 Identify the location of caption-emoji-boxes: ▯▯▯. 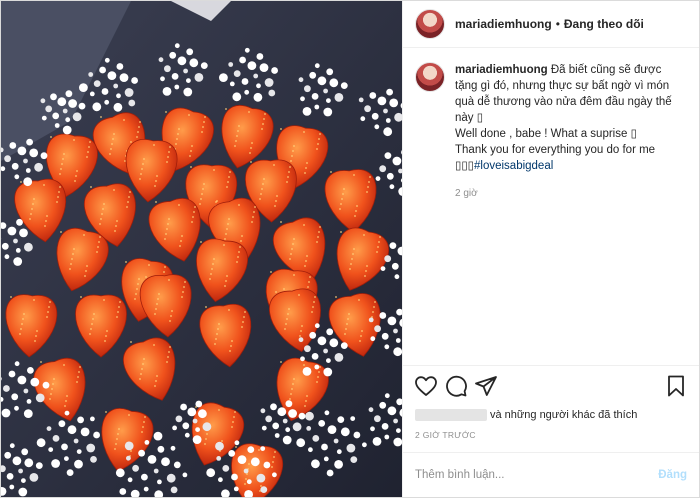
(464, 166).